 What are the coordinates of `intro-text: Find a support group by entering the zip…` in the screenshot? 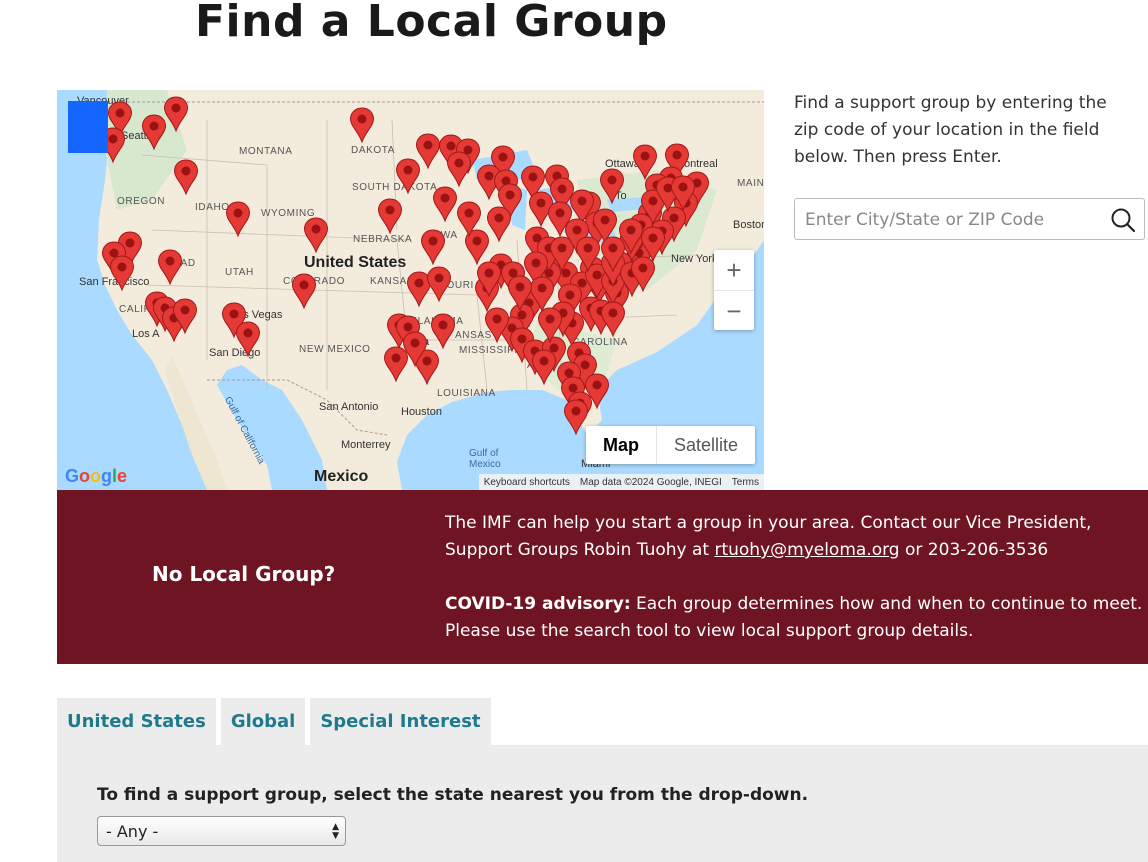 It's located at (950, 130).